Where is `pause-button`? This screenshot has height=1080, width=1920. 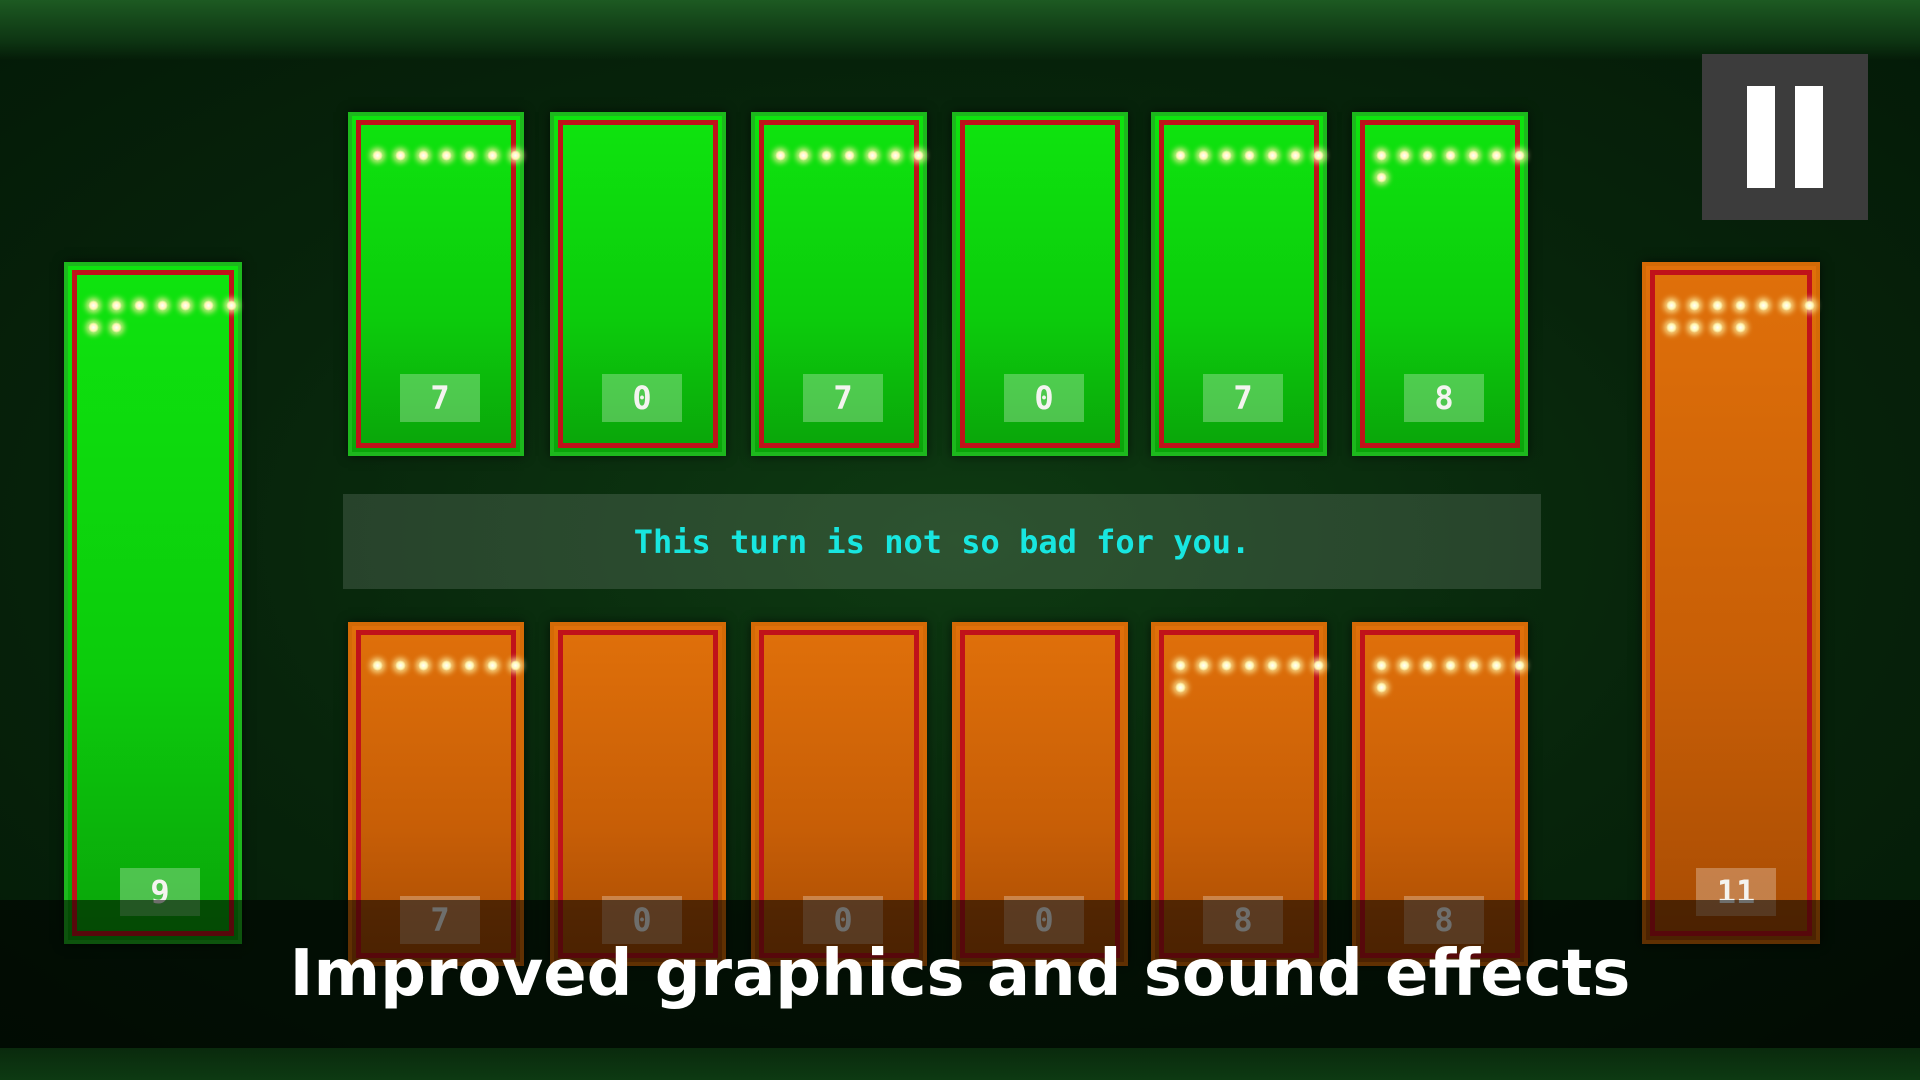
pause-button is located at coordinates (1785, 137).